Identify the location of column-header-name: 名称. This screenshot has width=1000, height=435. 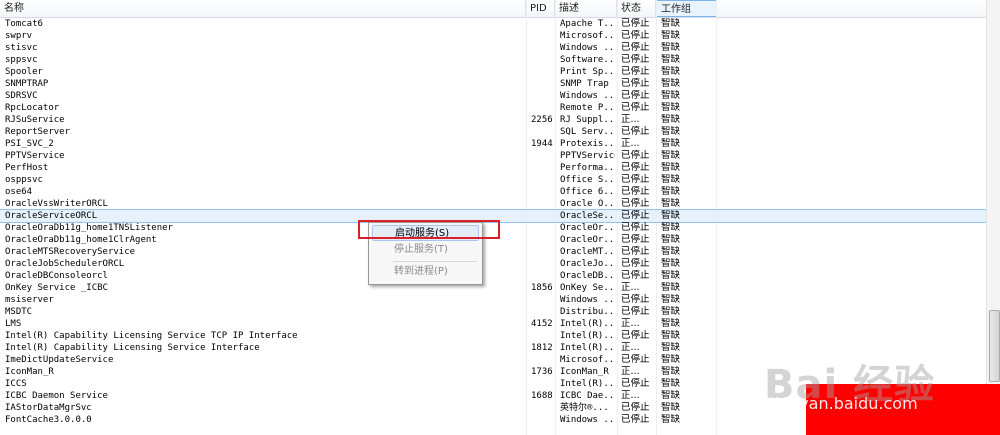
(263, 8).